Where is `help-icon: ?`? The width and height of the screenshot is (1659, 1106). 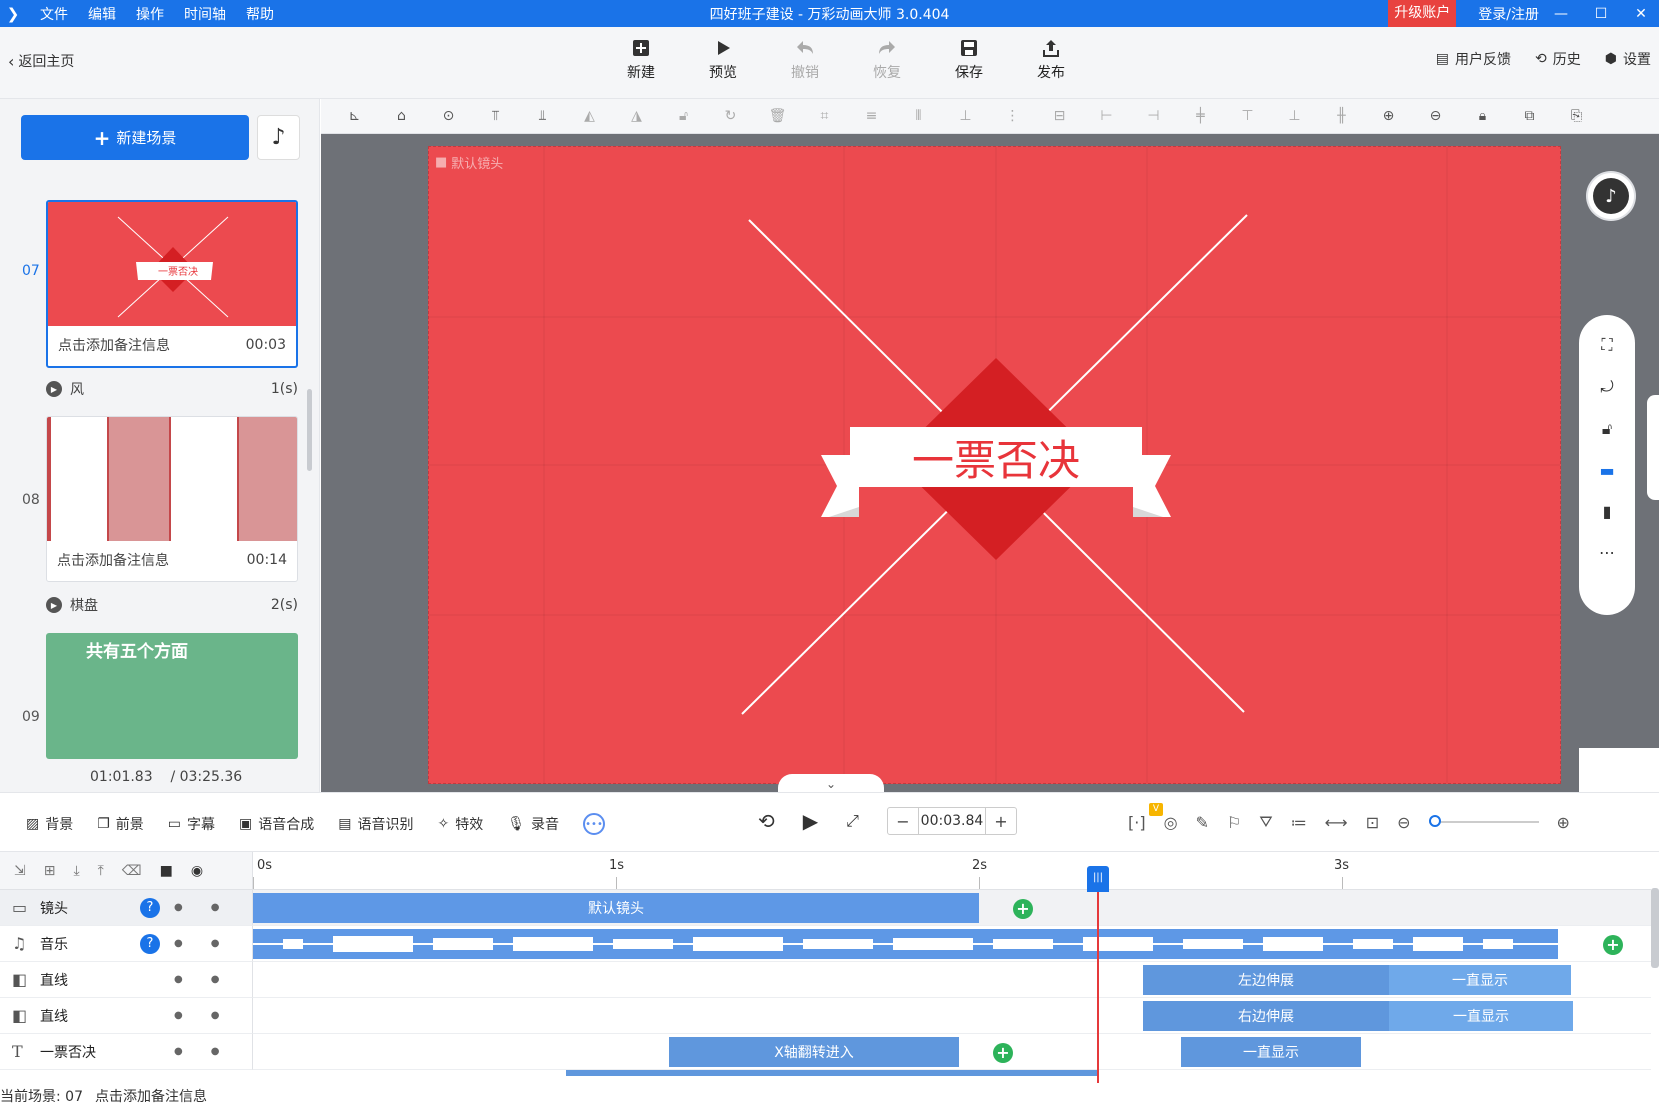
help-icon: ? is located at coordinates (150, 907).